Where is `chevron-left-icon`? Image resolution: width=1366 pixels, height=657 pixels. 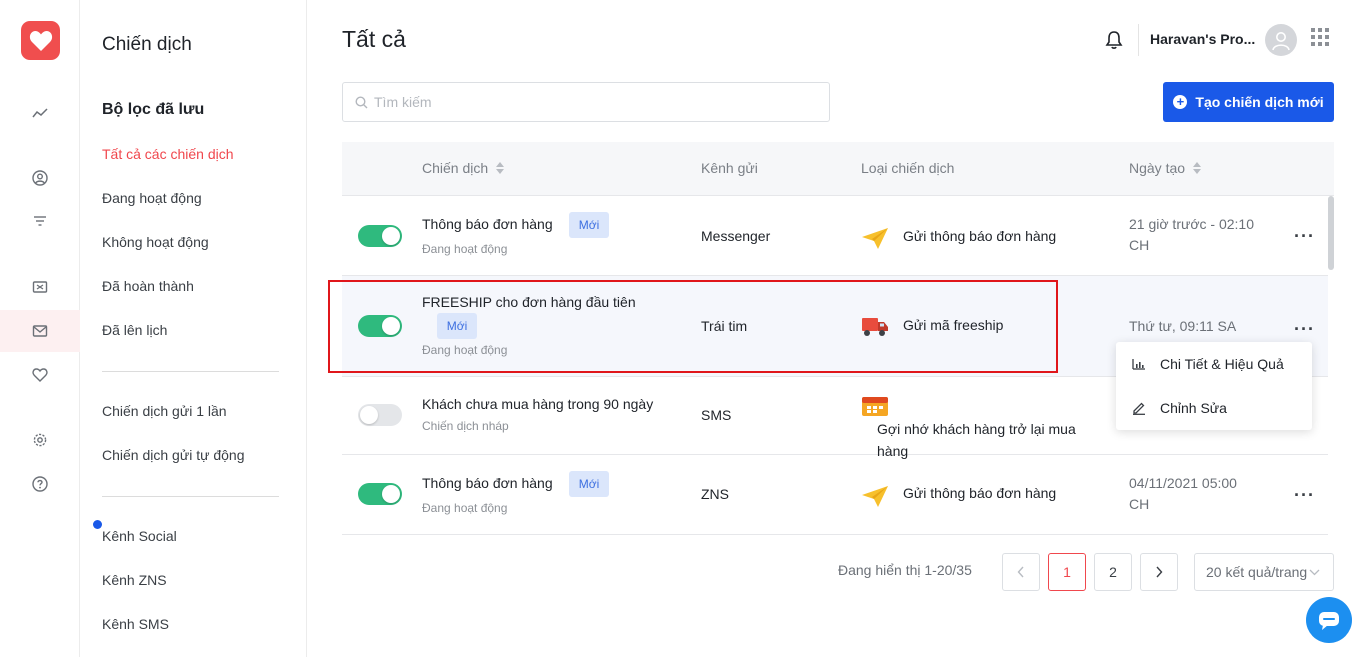
chevron-left-icon is located at coordinates (1020, 572).